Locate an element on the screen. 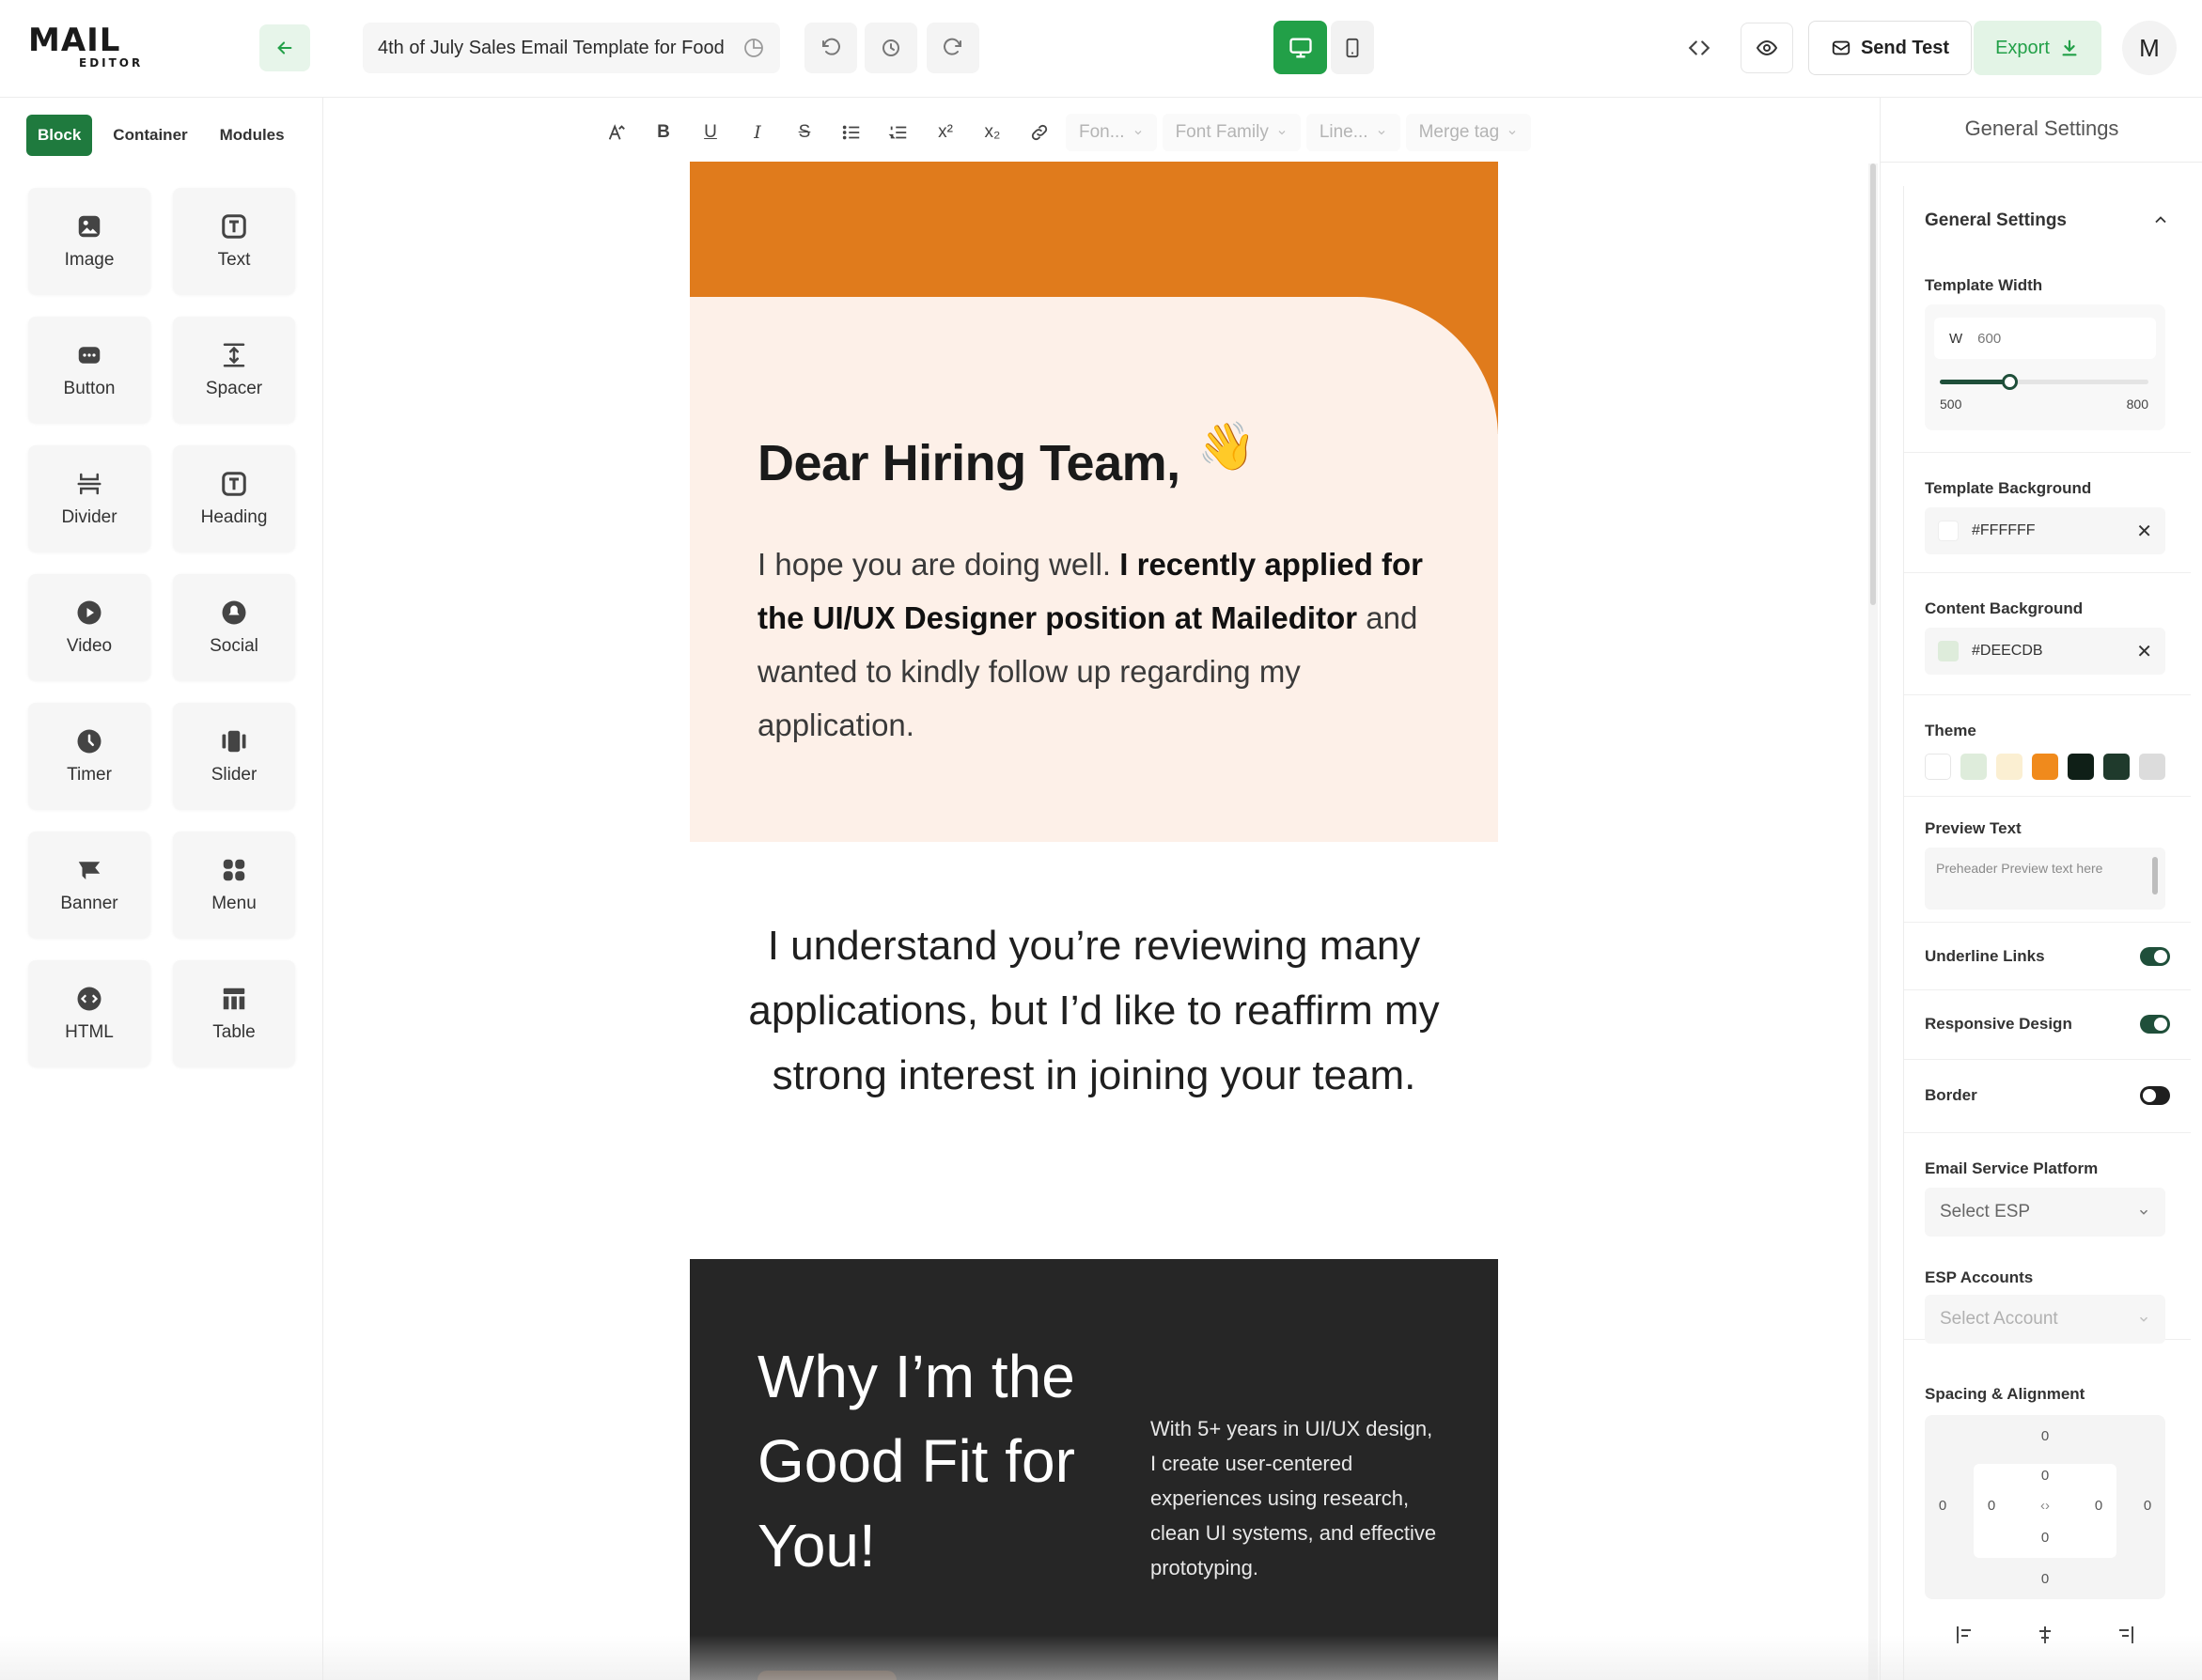  block-menu: Menu is located at coordinates (234, 885).